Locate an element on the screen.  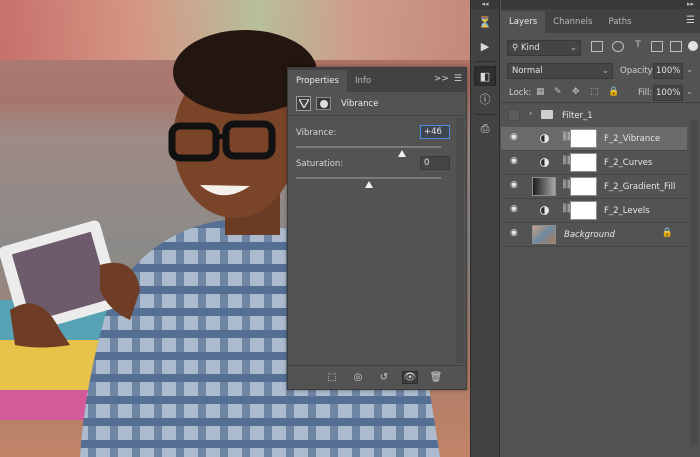
layer-f2-levels: ◉ ⛓ F_2_Levels is located at coordinates (594, 211).